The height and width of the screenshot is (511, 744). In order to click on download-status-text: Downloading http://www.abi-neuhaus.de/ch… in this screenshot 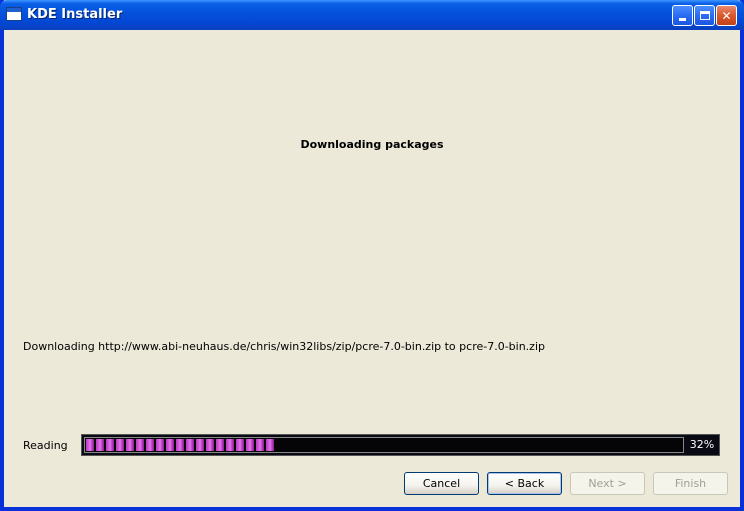, I will do `click(284, 346)`.